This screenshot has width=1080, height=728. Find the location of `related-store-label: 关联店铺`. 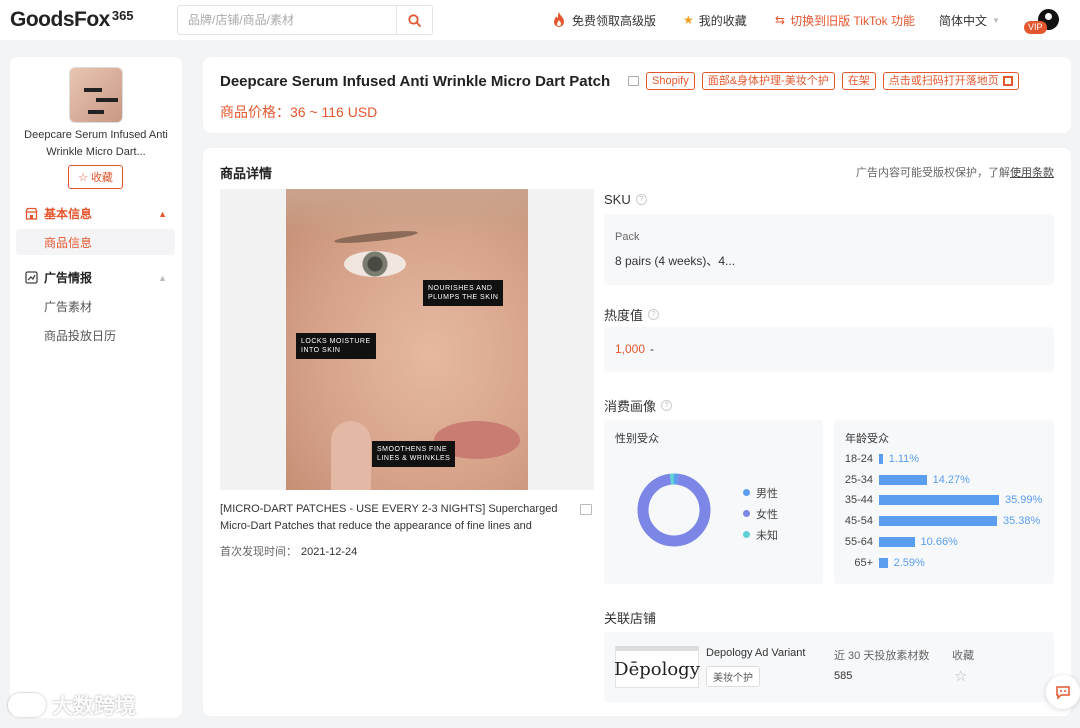

related-store-label: 关联店铺 is located at coordinates (630, 618).